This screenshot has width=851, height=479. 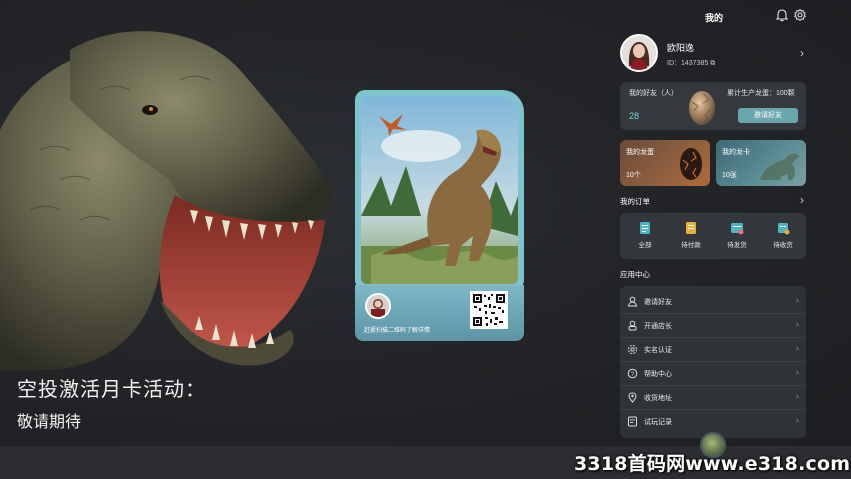 What do you see at coordinates (712, 464) in the screenshot?
I see `watermark: 3318首码网www.e318.com` at bounding box center [712, 464].